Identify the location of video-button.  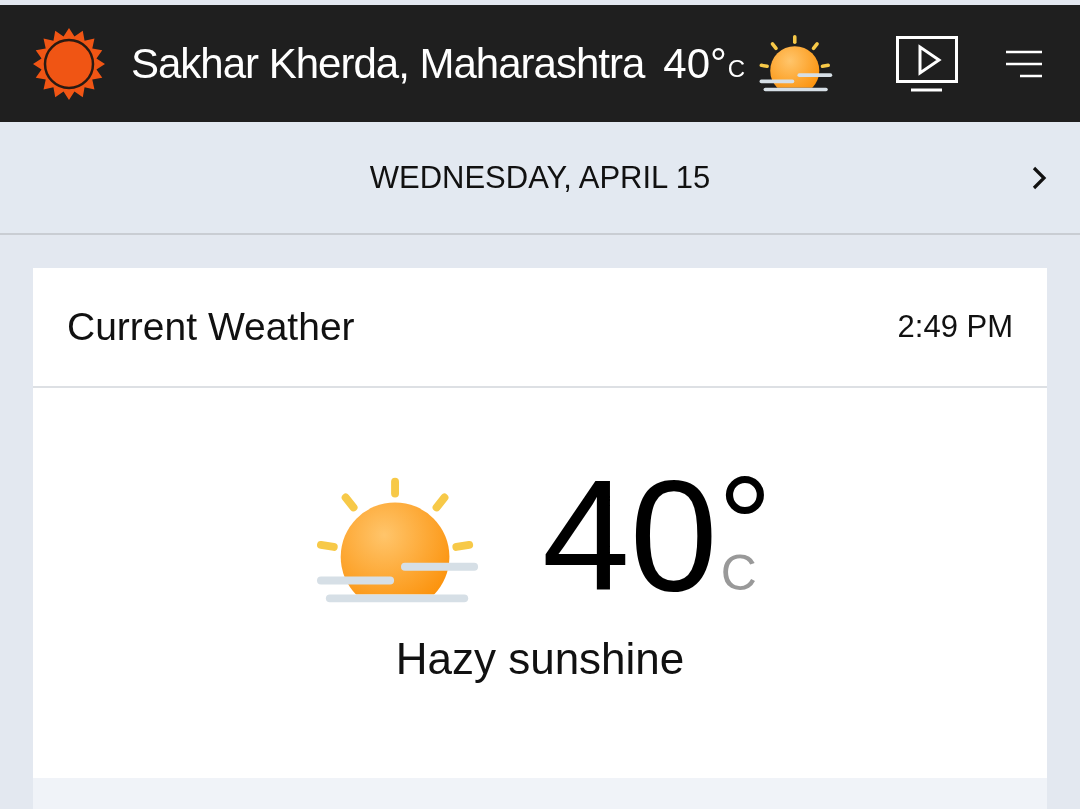
(927, 63).